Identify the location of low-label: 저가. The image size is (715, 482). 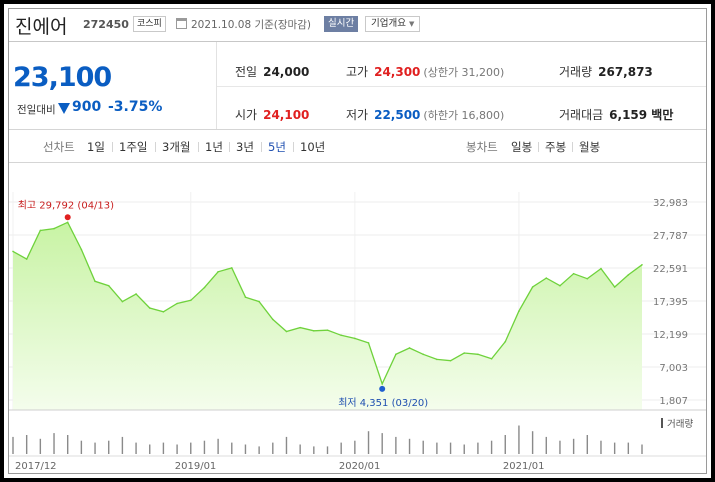
(357, 115).